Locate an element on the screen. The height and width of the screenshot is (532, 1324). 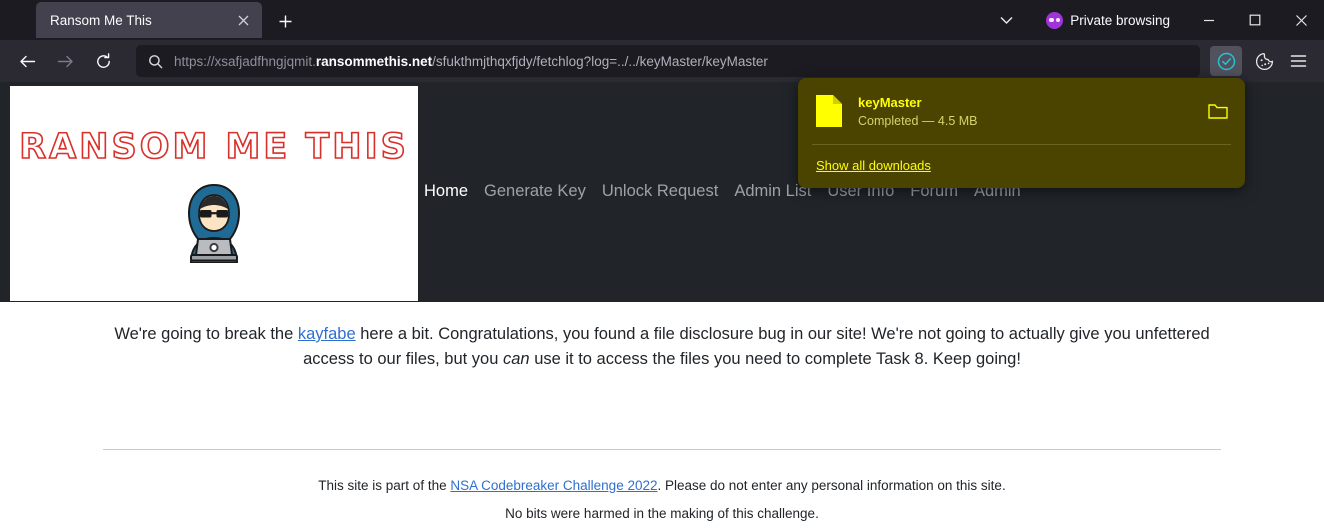
hamburger-menu-icon is located at coordinates (1298, 61).